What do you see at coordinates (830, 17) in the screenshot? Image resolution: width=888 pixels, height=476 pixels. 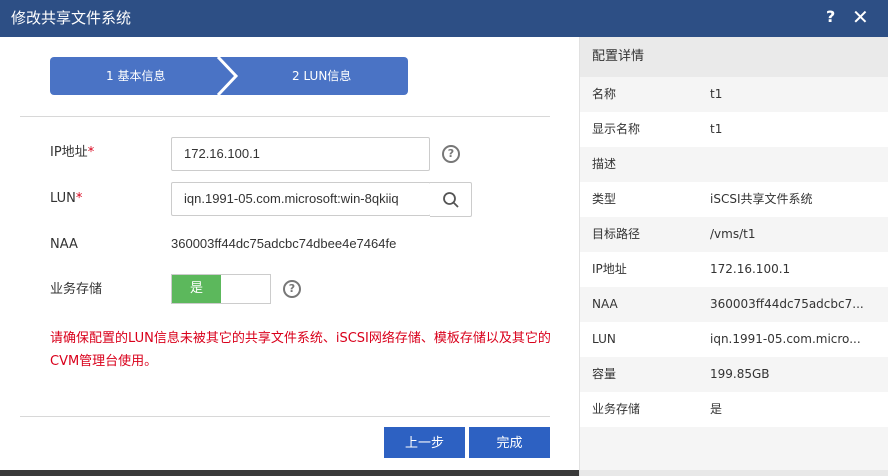 I see `help-icon: ?` at bounding box center [830, 17].